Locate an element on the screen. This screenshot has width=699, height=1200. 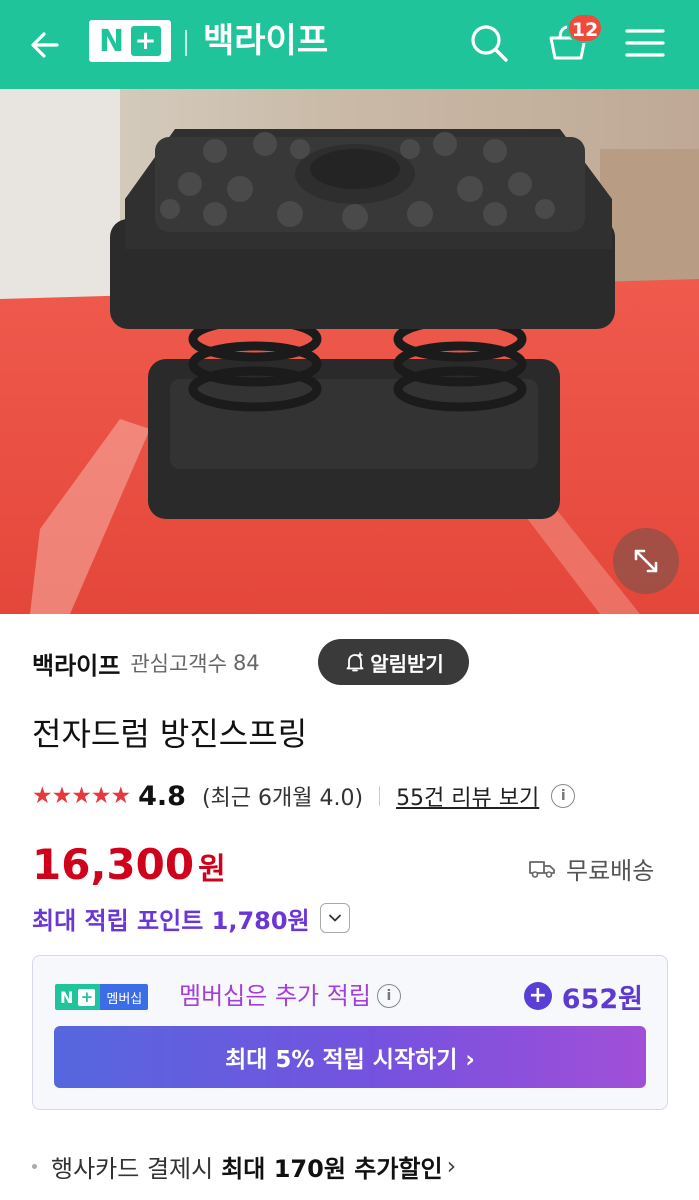
menu-icon is located at coordinates (645, 43).